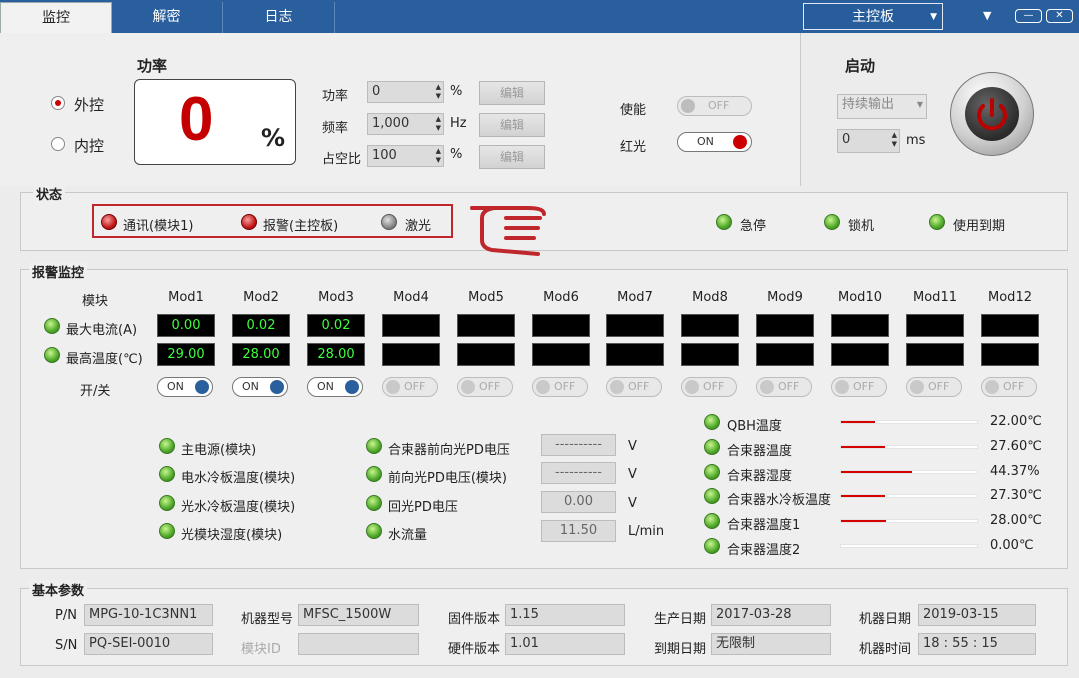 The width and height of the screenshot is (1079, 678). Describe the element at coordinates (719, 105) in the screenshot. I see `enable-state: OFF` at that location.